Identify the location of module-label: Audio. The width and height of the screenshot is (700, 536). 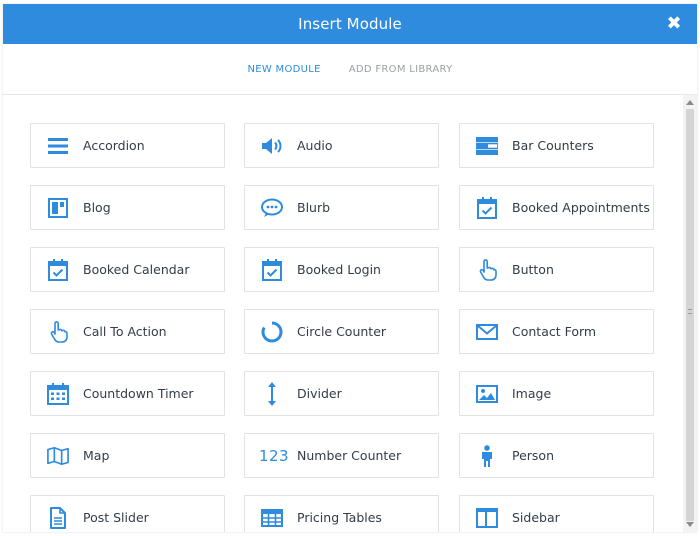
(315, 145).